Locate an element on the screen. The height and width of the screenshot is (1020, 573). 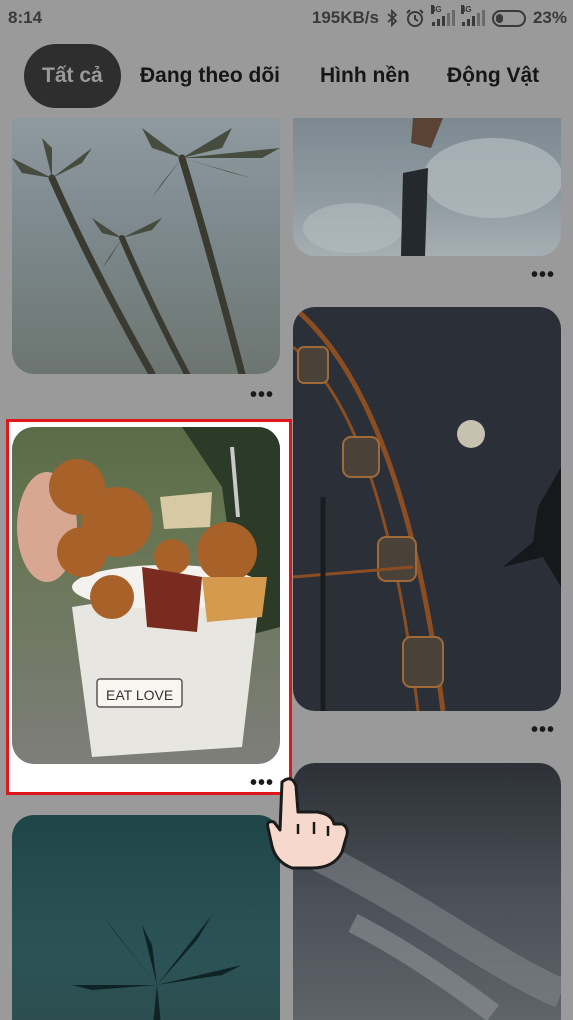
pin-more-button: ••• is located at coordinates (262, 395).